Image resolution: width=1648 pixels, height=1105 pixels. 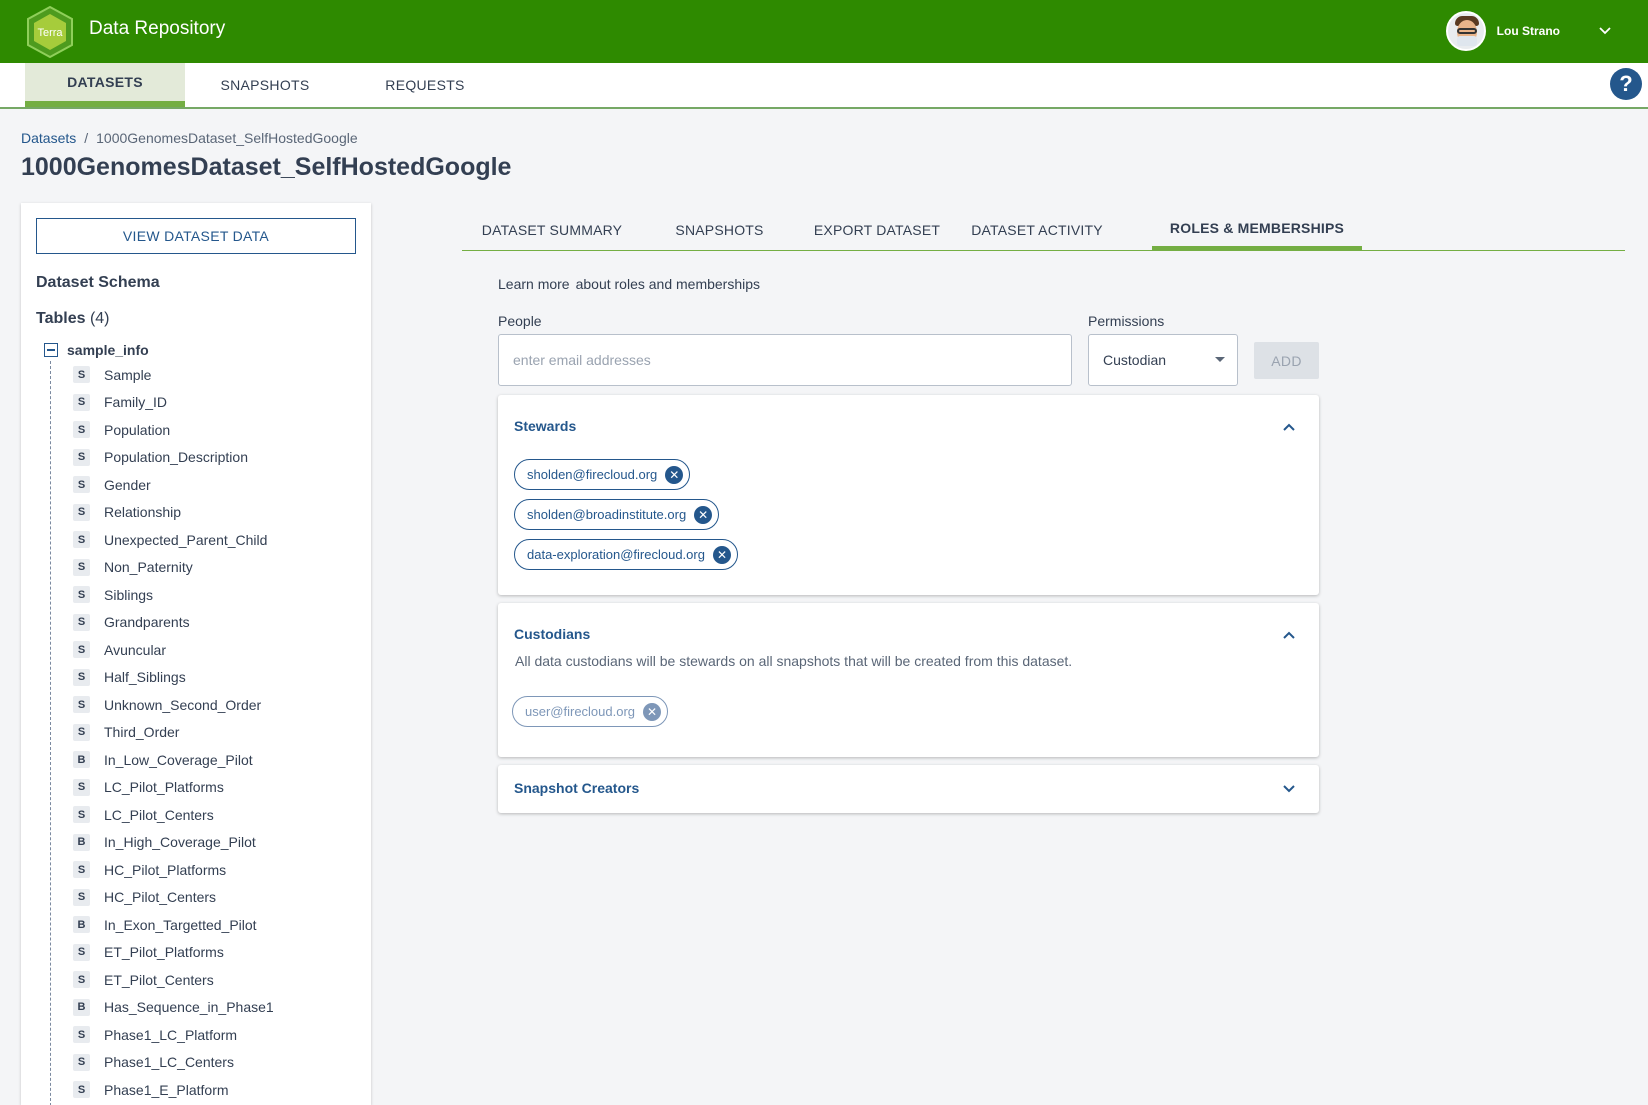 I want to click on people-email-input, so click(x=785, y=360).